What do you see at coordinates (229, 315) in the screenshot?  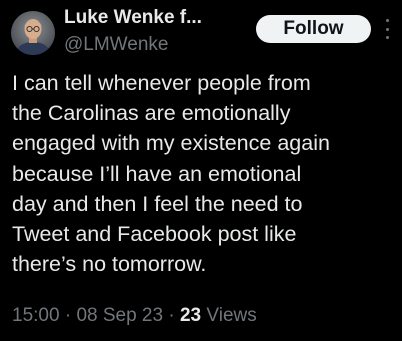 I see `views-label: Views` at bounding box center [229, 315].